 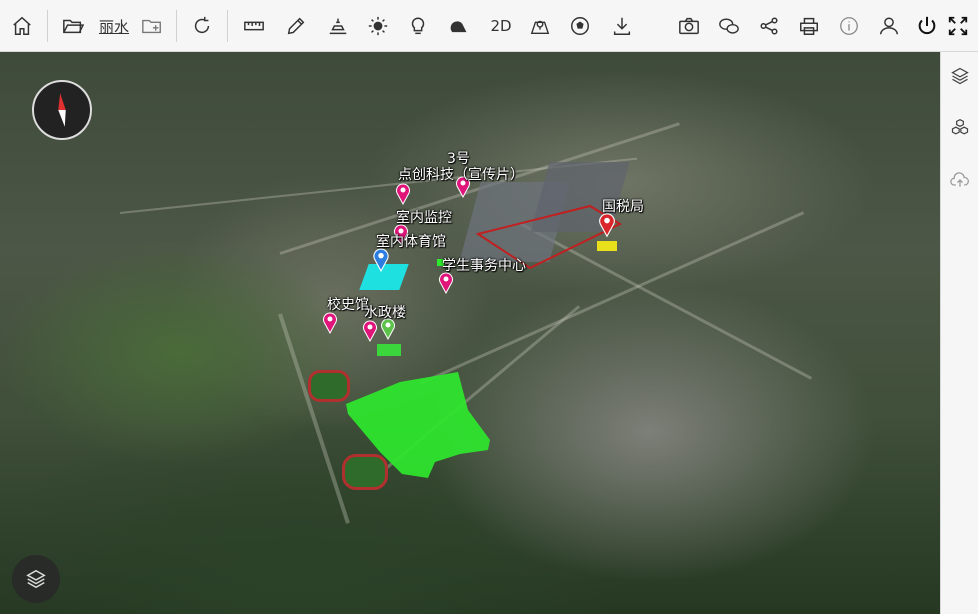 What do you see at coordinates (960, 128) in the screenshot?
I see `3d-models-icon` at bounding box center [960, 128].